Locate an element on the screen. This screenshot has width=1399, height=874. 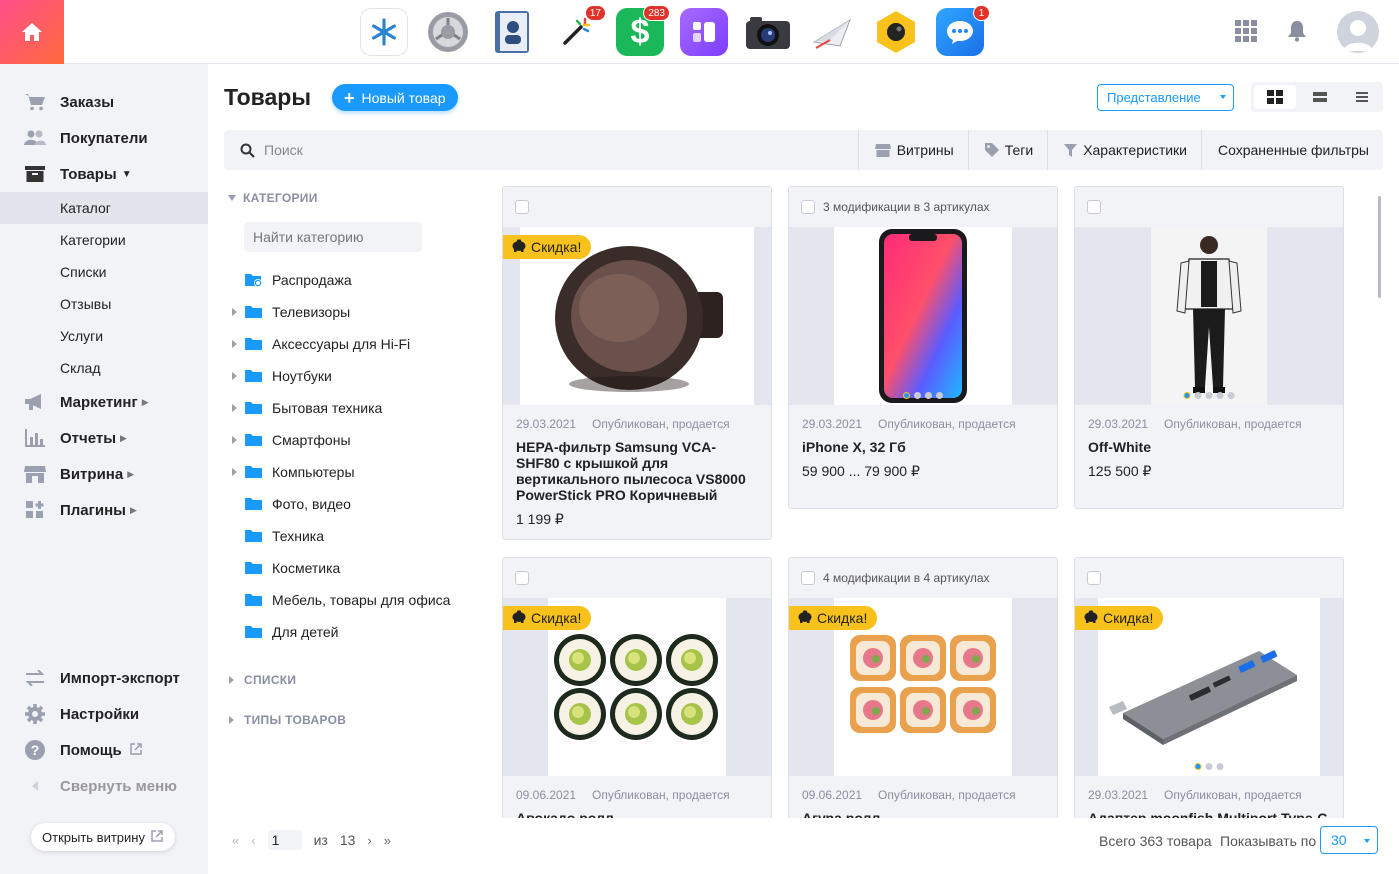
open-store-button: Открыть витрину is located at coordinates (103, 837).